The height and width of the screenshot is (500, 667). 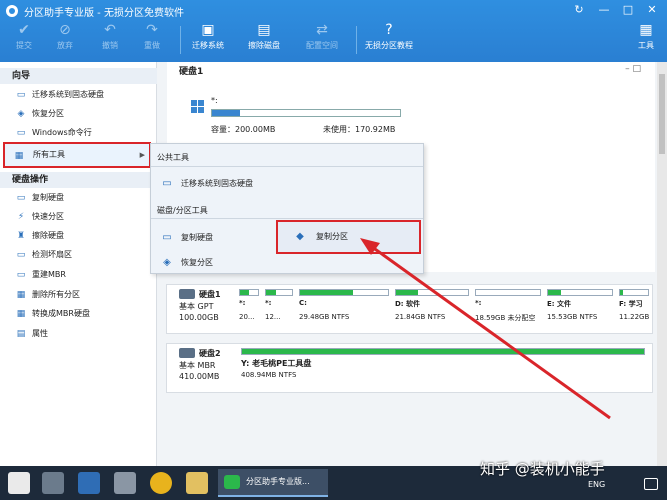 What do you see at coordinates (78, 76) in the screenshot?
I see `sidebar-section-guide: 向导` at bounding box center [78, 76].